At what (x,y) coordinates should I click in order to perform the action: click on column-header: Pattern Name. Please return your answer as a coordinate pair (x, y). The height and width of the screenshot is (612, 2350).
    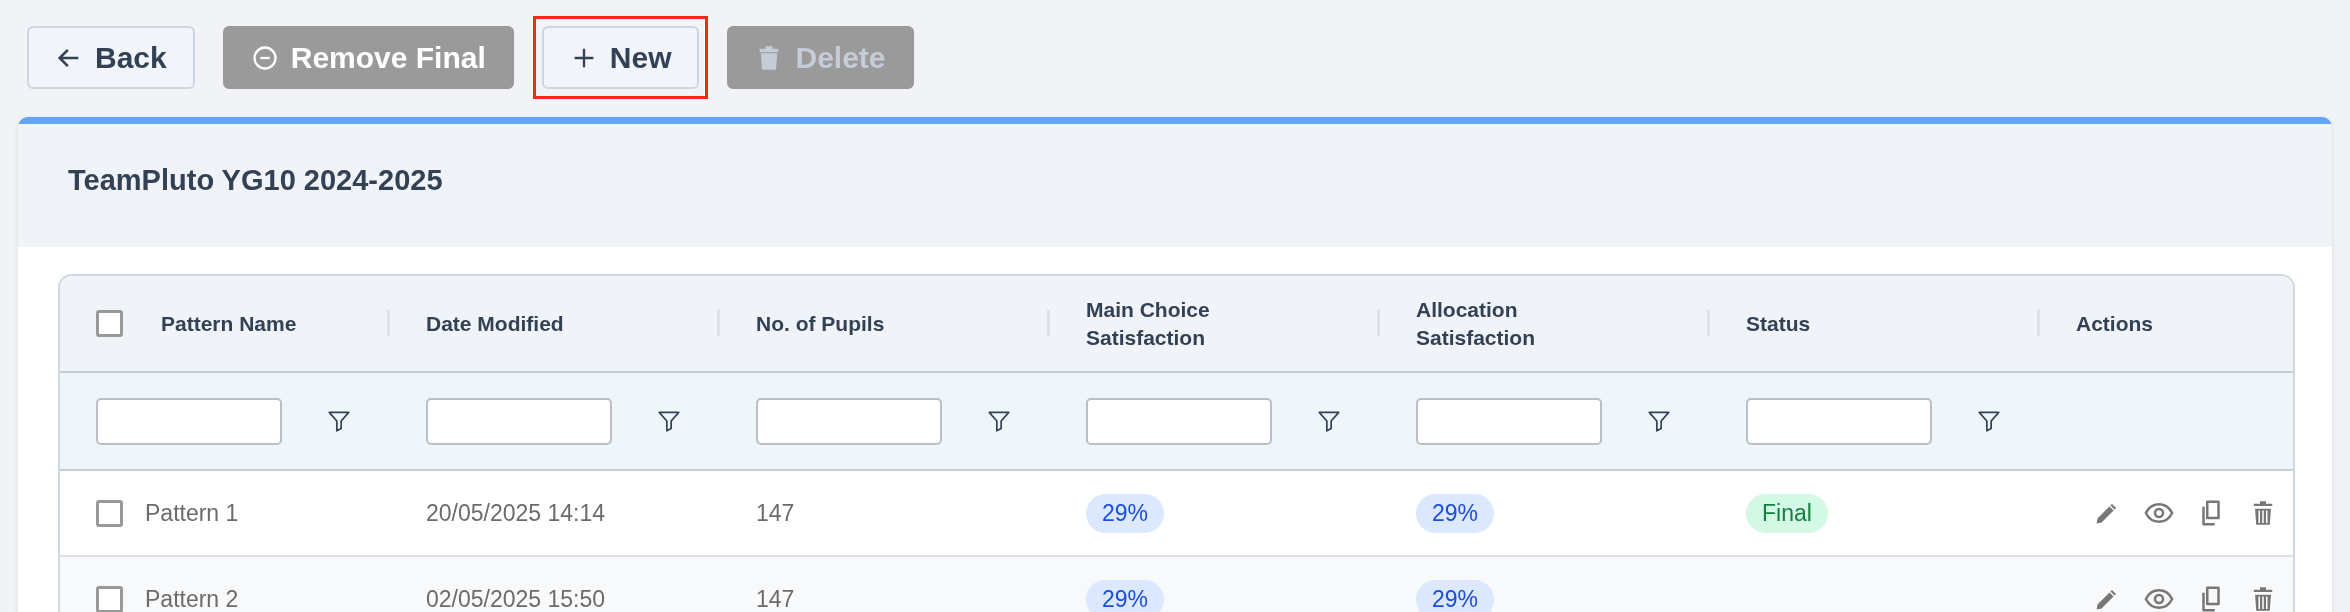
    Looking at the image, I should click on (229, 323).